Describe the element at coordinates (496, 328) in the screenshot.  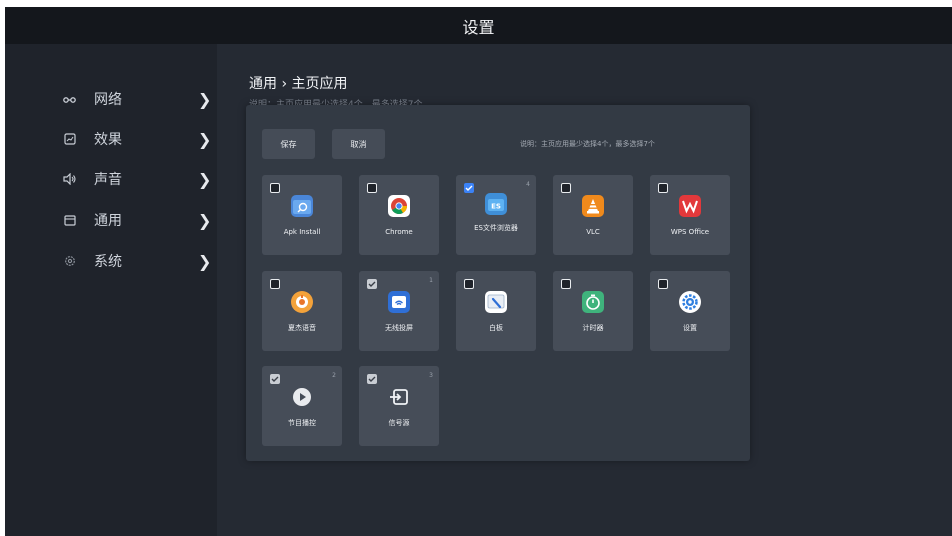
I see `app-name: 白板` at that location.